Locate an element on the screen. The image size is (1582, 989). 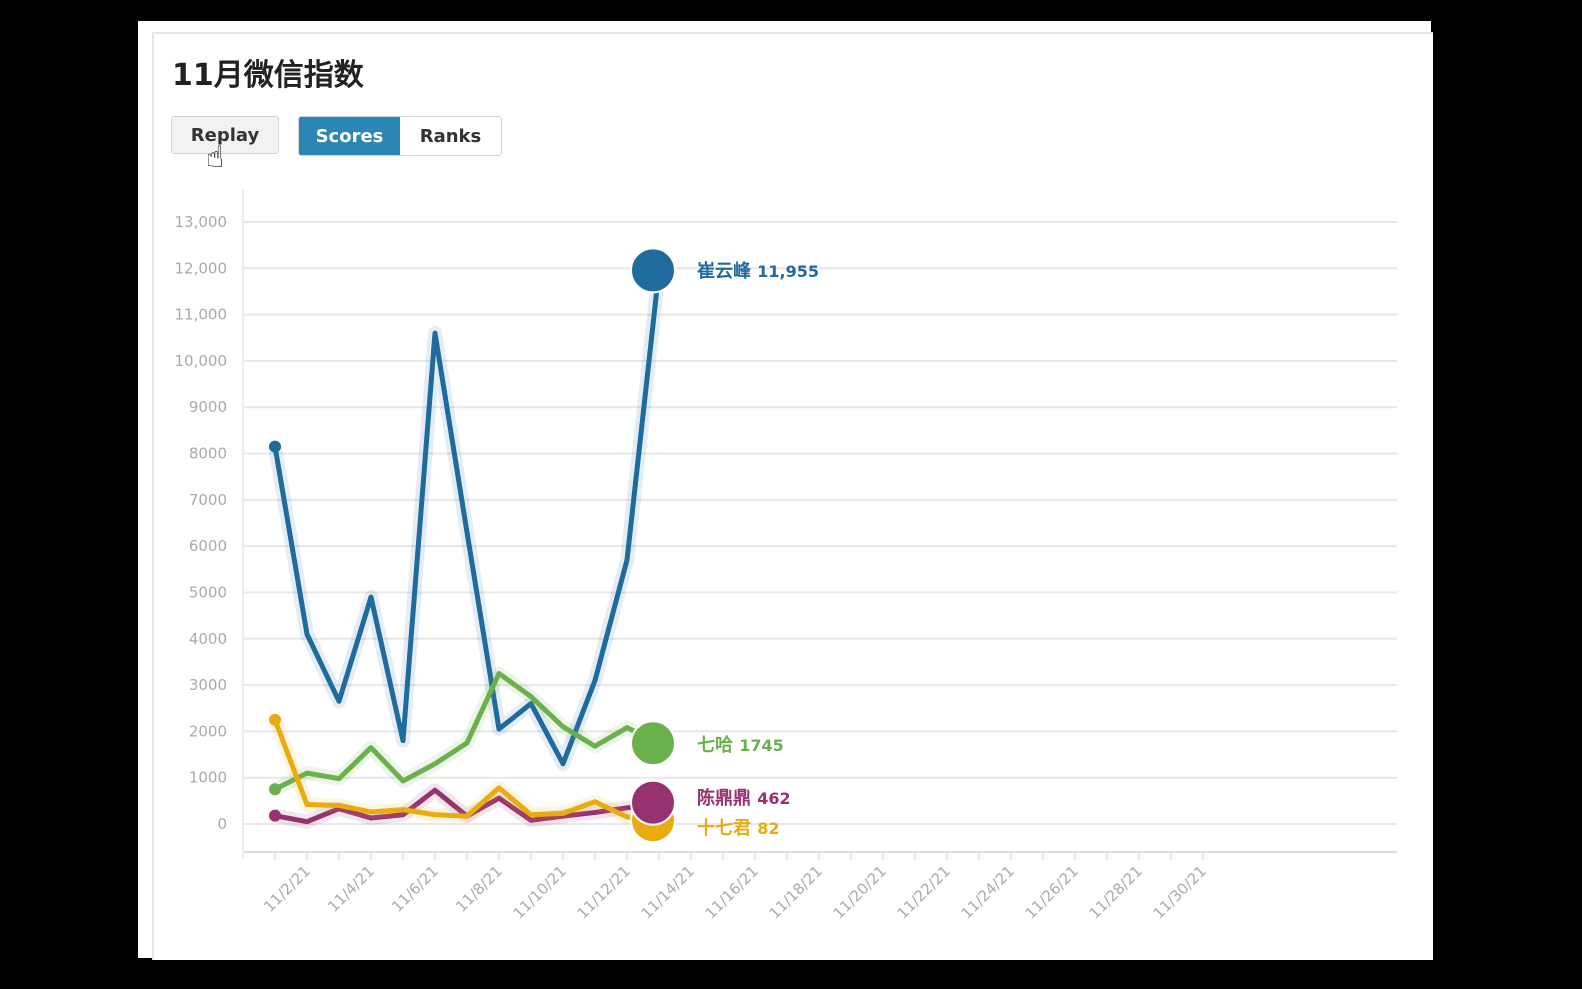
x-tick-label: 11/8/21 is located at coordinates (479, 889).